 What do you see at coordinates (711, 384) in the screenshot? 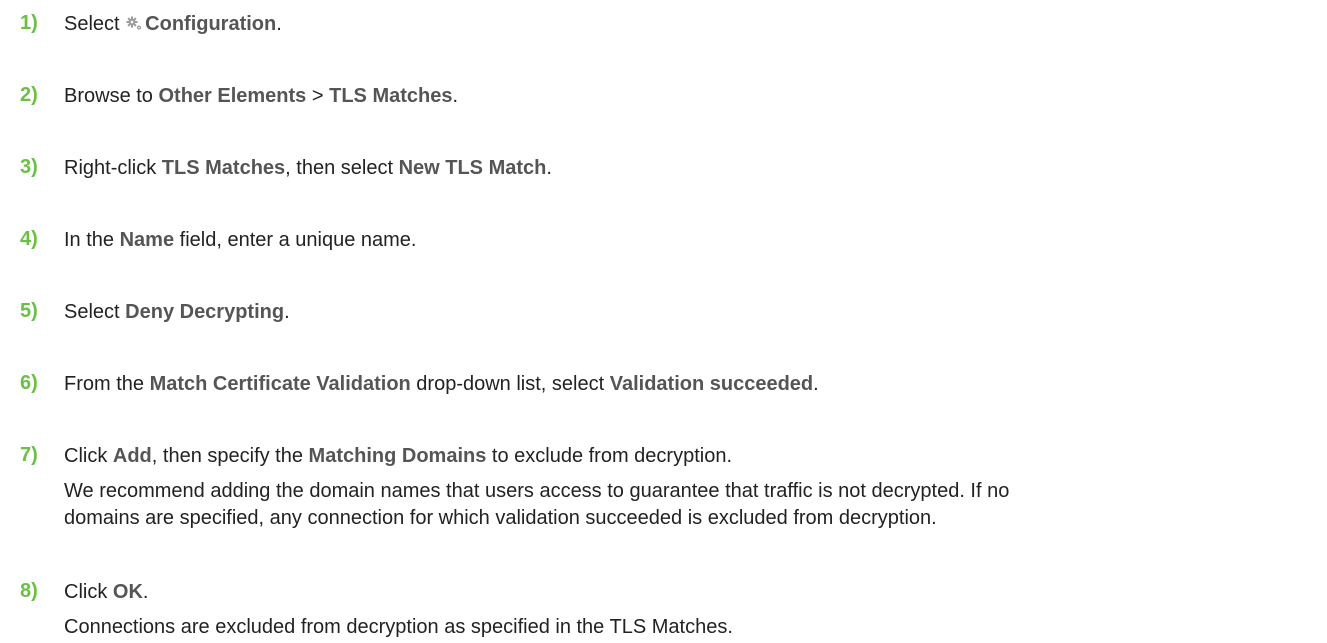
I see `ui-term: Validation succeeded` at bounding box center [711, 384].